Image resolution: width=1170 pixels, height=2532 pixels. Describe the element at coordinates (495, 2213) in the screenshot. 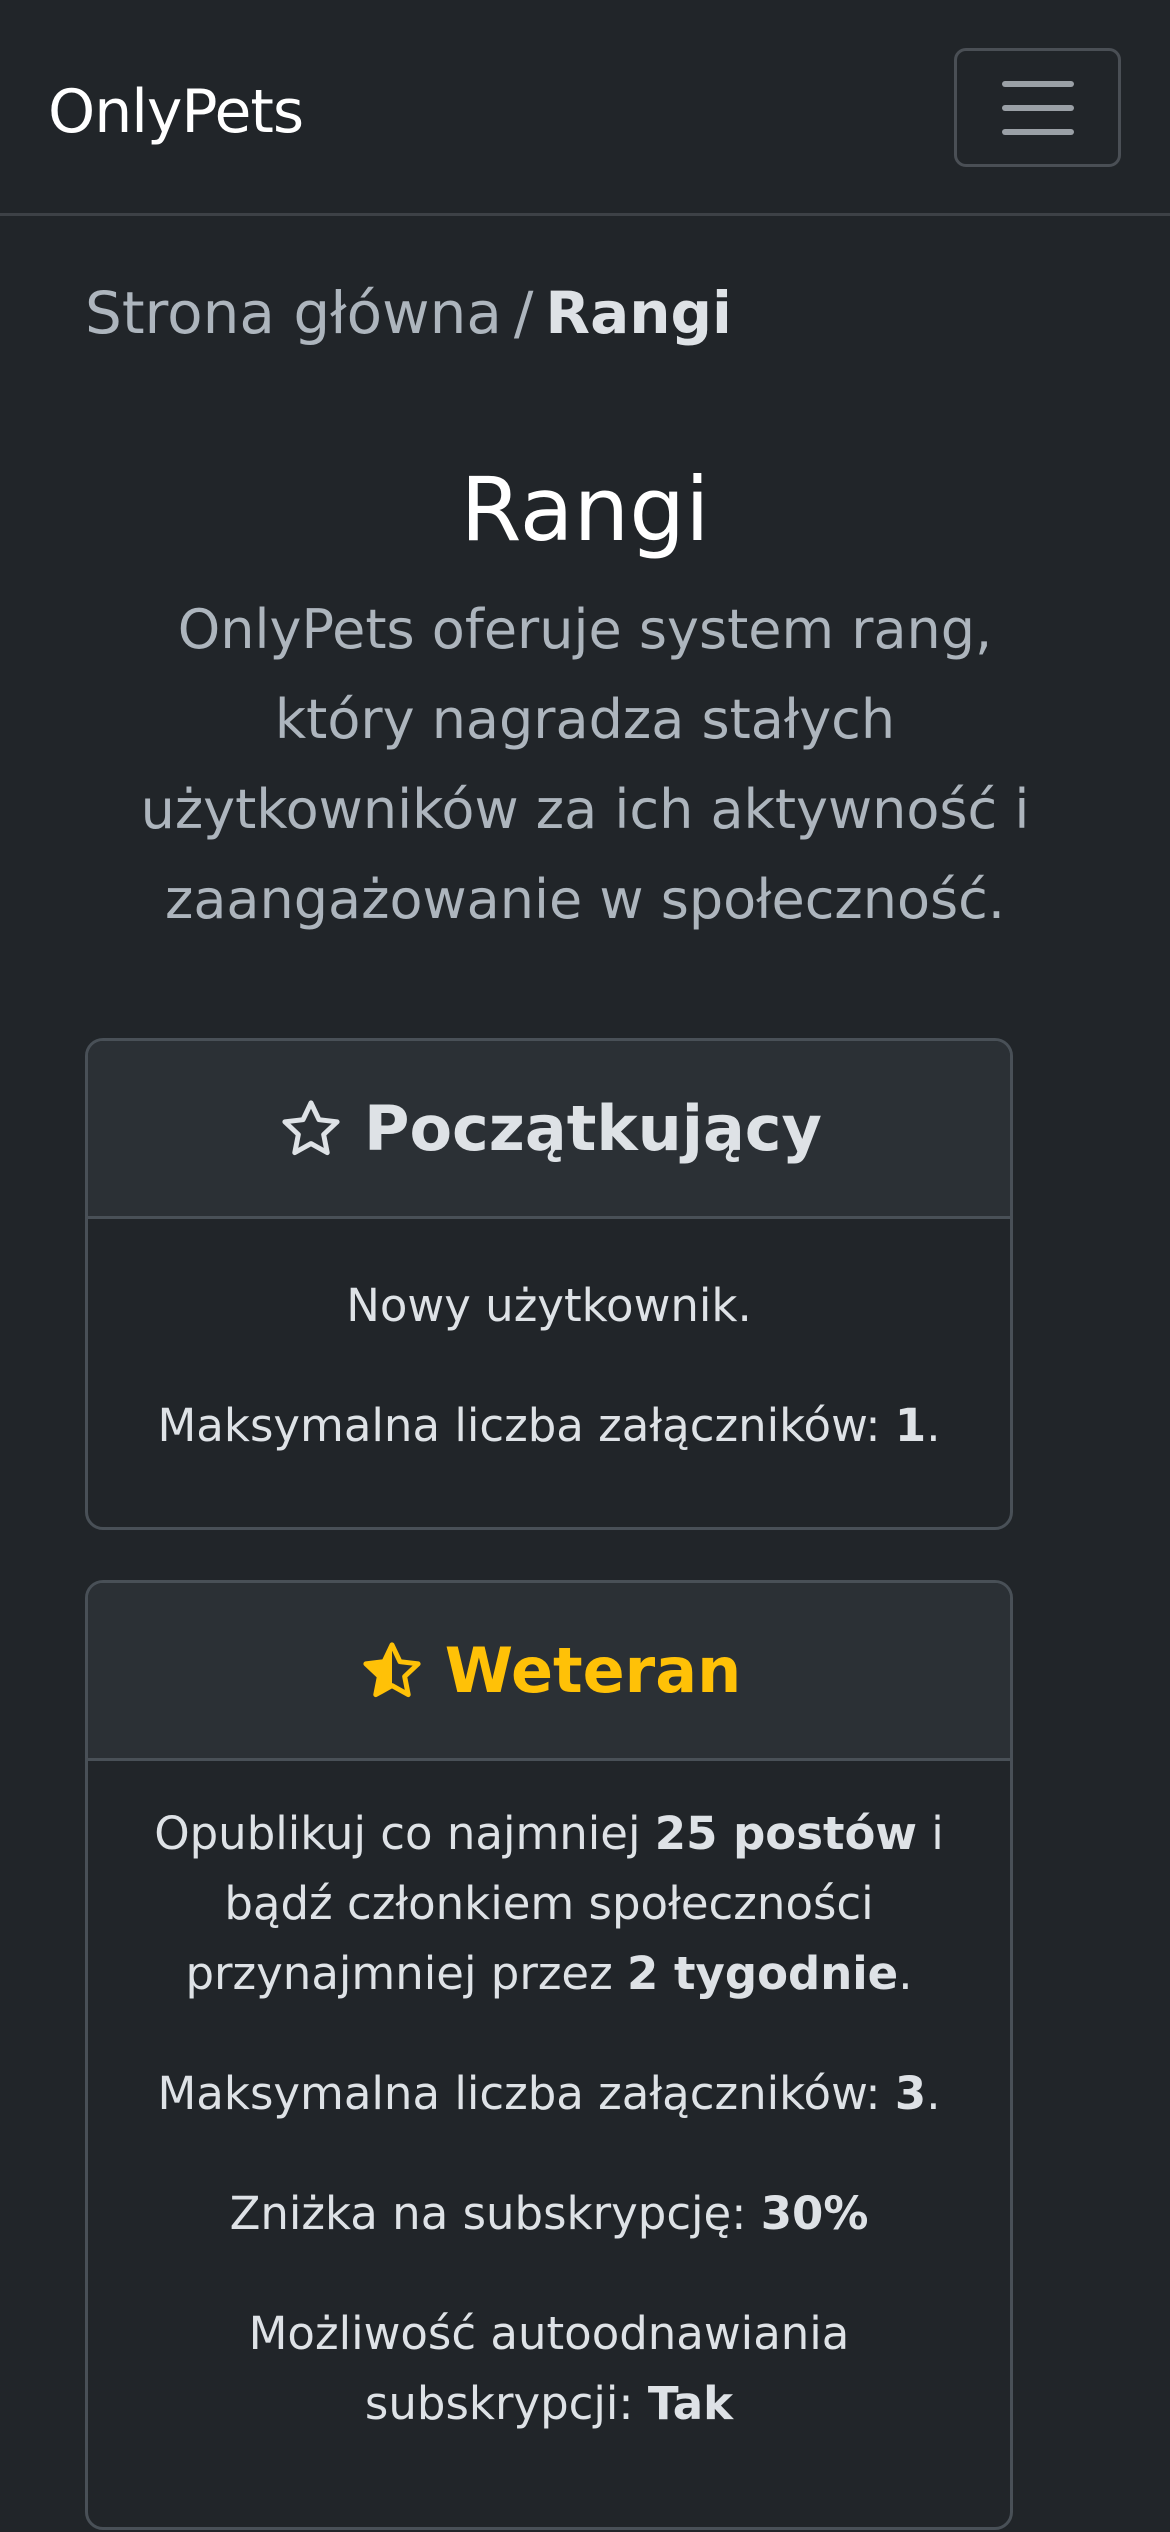

I see `discount-label: Zniżka na subskrypcję:` at that location.